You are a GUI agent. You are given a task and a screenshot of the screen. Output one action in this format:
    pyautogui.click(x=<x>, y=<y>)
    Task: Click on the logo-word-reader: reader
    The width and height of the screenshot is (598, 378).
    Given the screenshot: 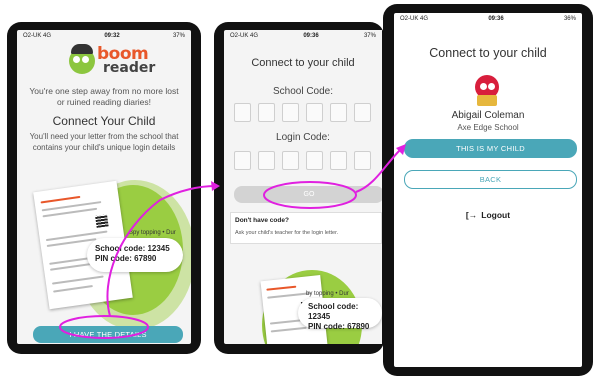 What is the action you would take?
    pyautogui.click(x=129, y=68)
    